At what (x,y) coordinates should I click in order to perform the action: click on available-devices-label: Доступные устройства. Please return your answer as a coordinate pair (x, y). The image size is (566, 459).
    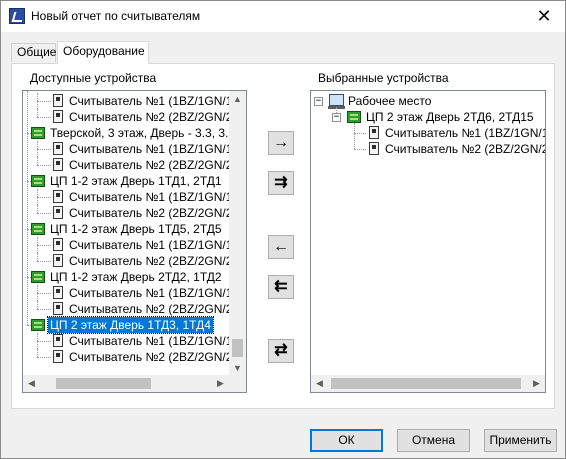
    Looking at the image, I should click on (93, 78).